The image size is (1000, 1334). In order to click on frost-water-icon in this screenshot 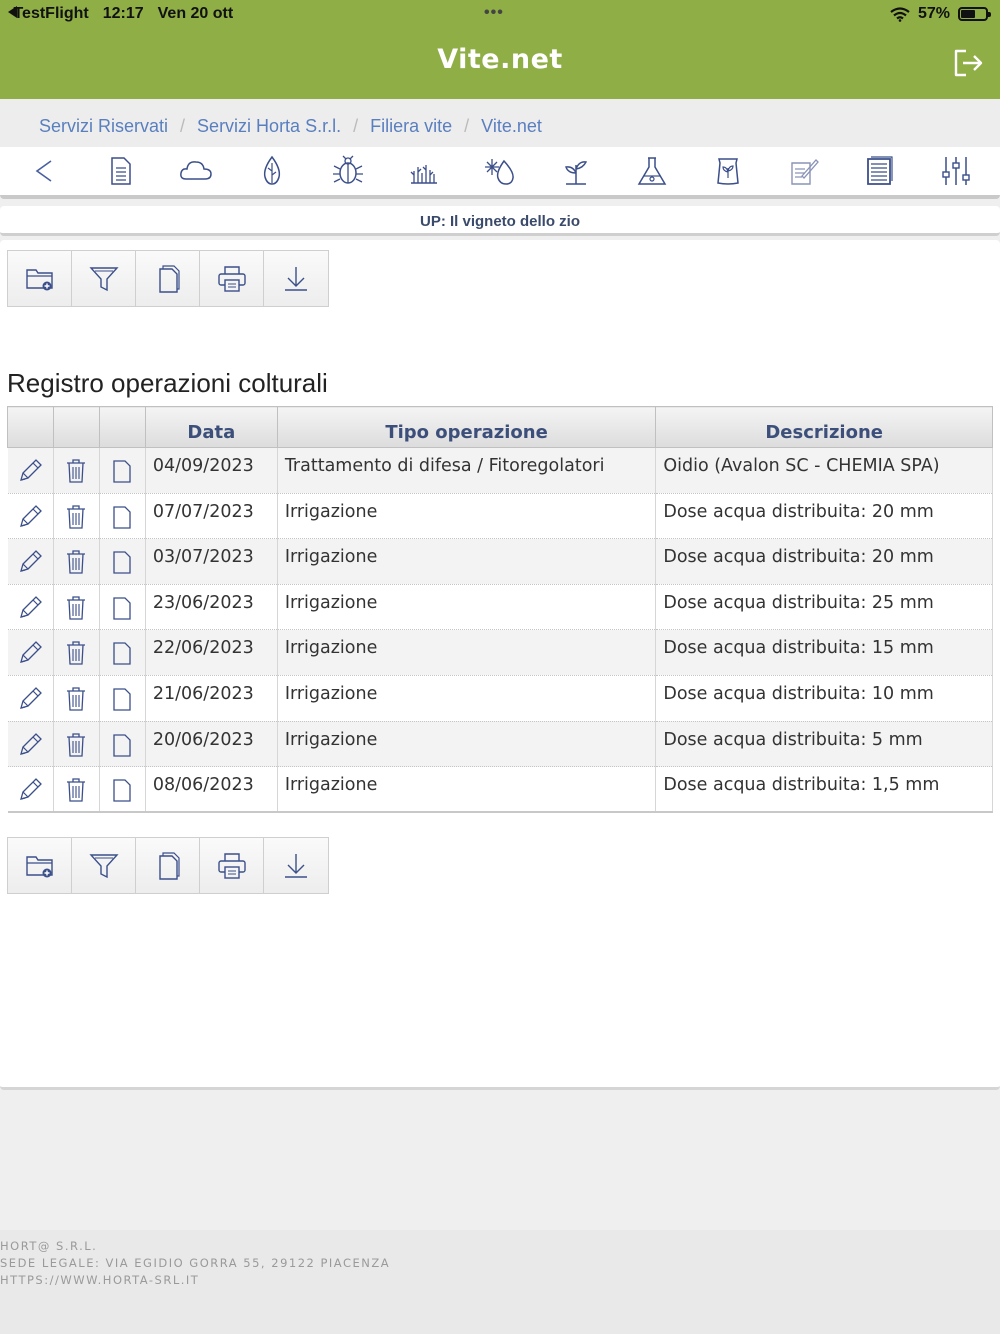, I will do `click(500, 171)`.